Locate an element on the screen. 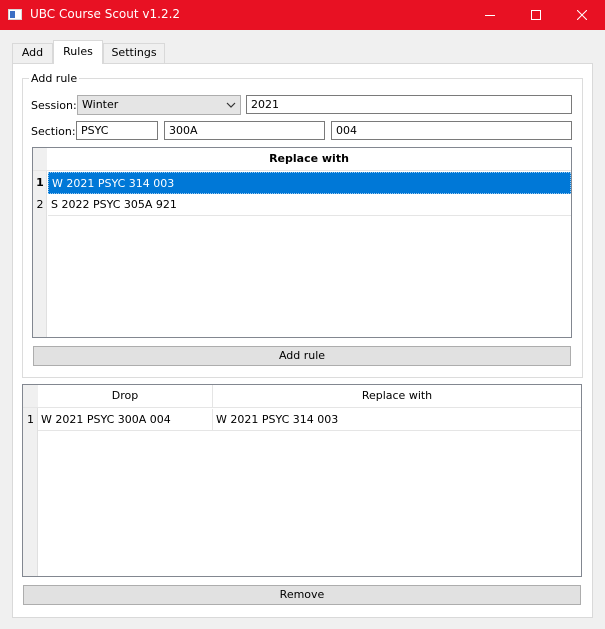 The width and height of the screenshot is (605, 629). table-row: S 2022 PSYC 305A 921 is located at coordinates (309, 205).